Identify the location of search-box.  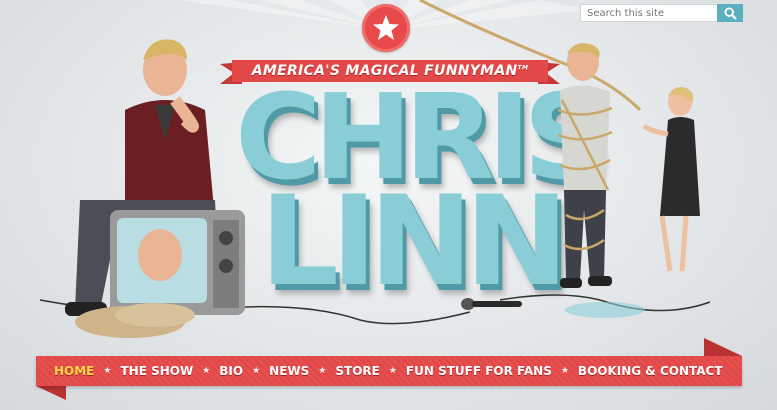
(661, 13).